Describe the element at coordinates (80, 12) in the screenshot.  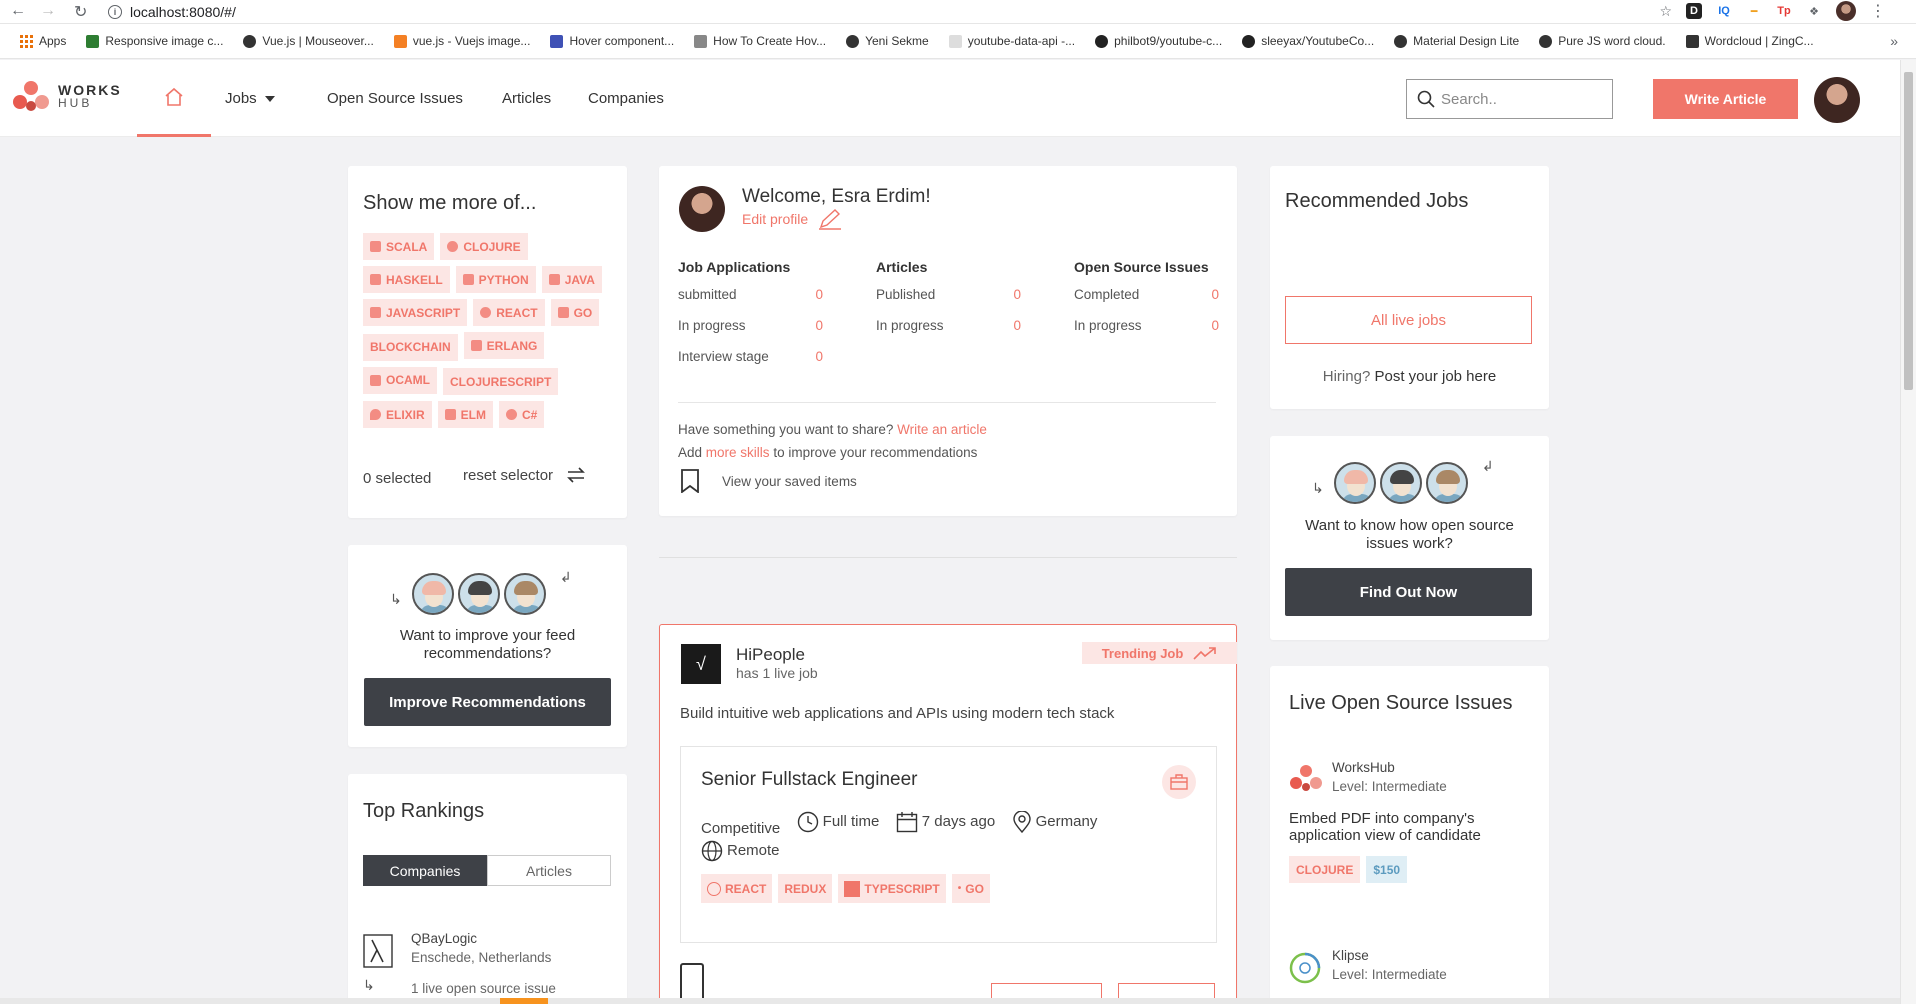
I see `reload-icon: ↻` at that location.